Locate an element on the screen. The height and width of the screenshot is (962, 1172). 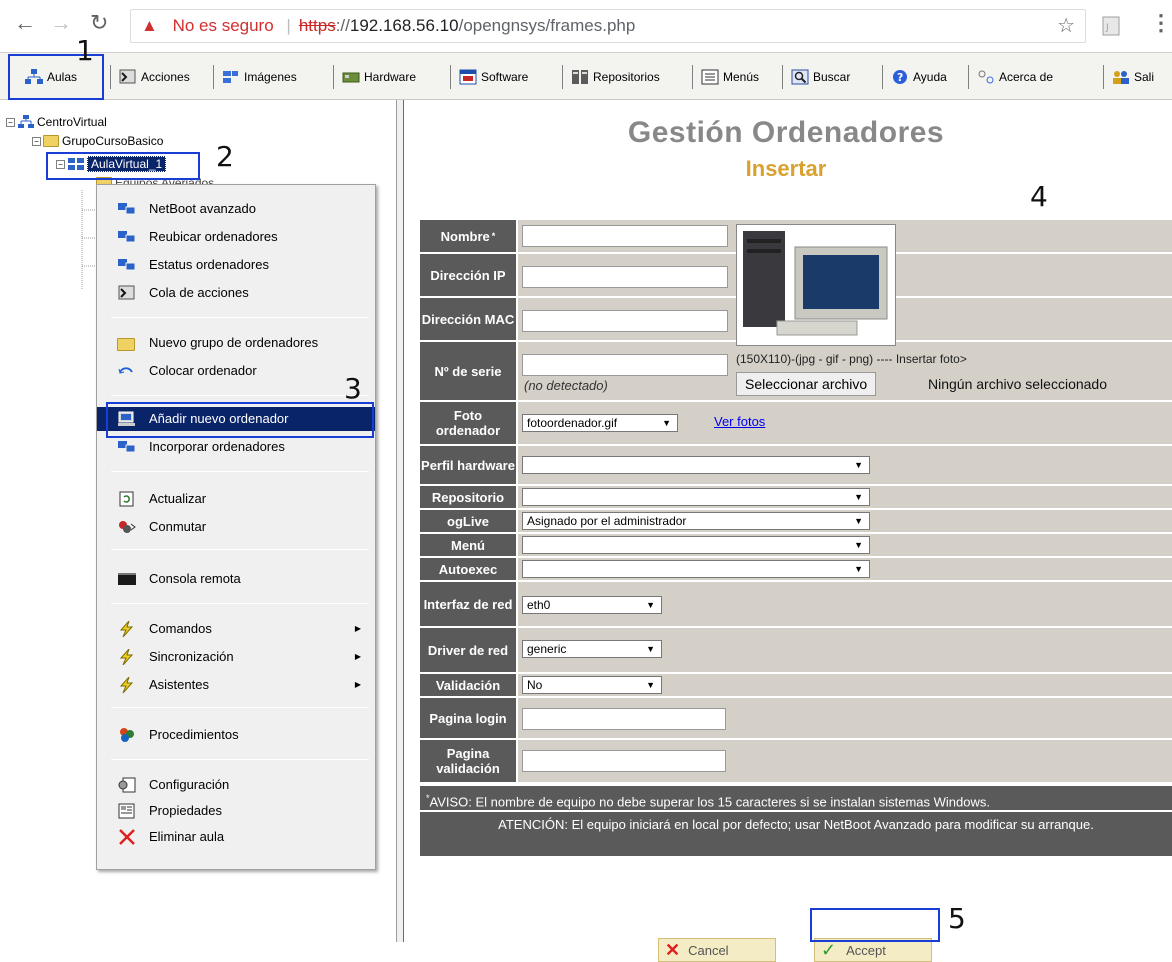
page-title: Gestión Ordenadores is located at coordinates (786, 132).